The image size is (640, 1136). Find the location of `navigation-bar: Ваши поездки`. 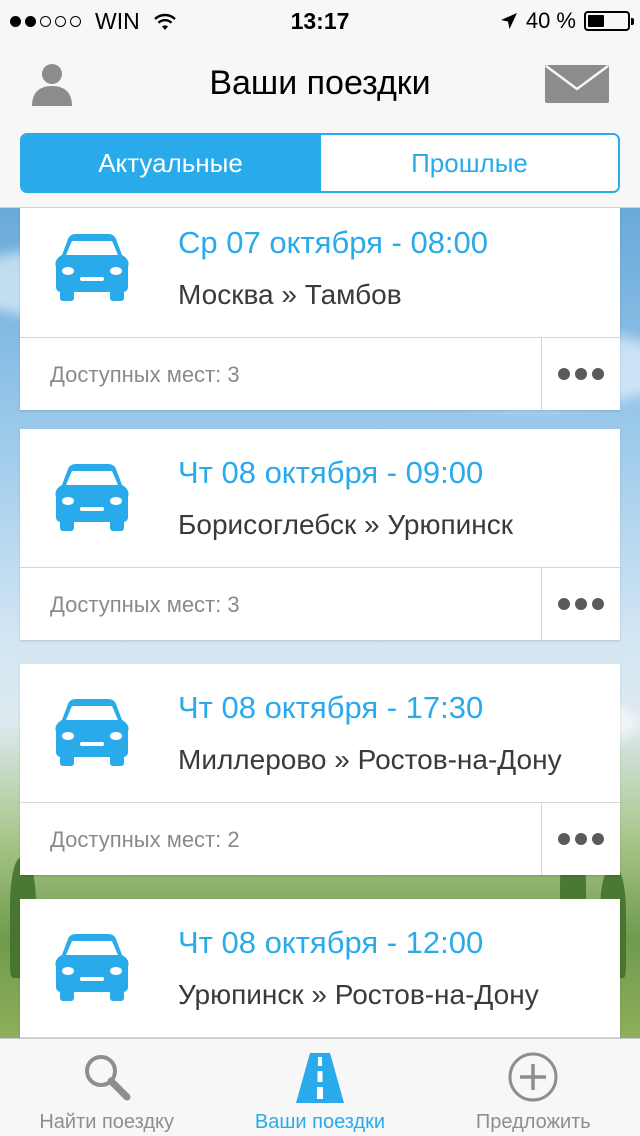

navigation-bar: Ваши поездки is located at coordinates (320, 85).